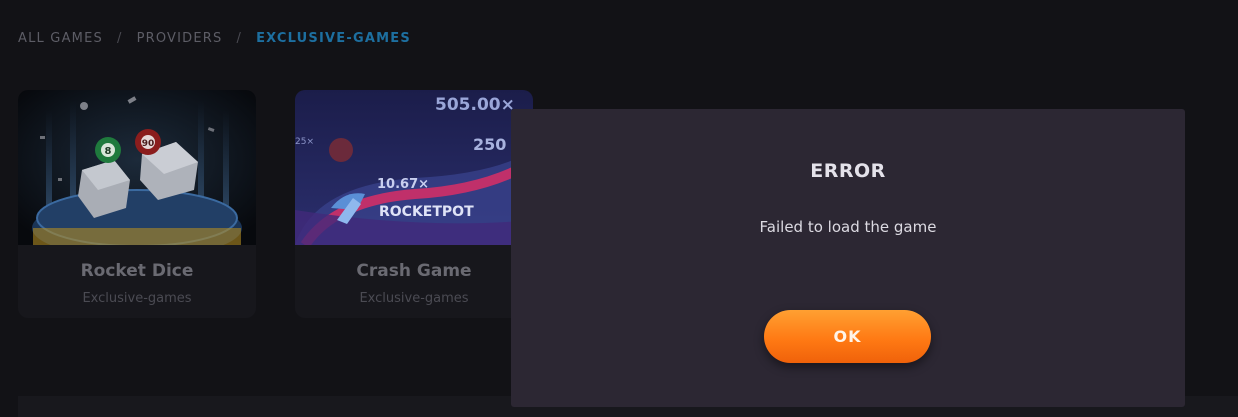  I want to click on dialog-message: Failed to load the game, so click(848, 227).